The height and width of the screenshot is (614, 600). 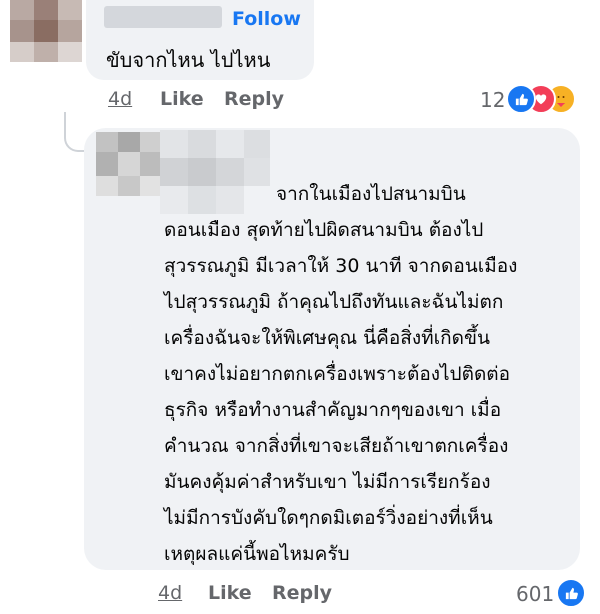 I want to click on reply-text-line: ธุรกิจ หรือทำงานสำคัญมากๆของเขา เมื่อ, so click(x=333, y=410).